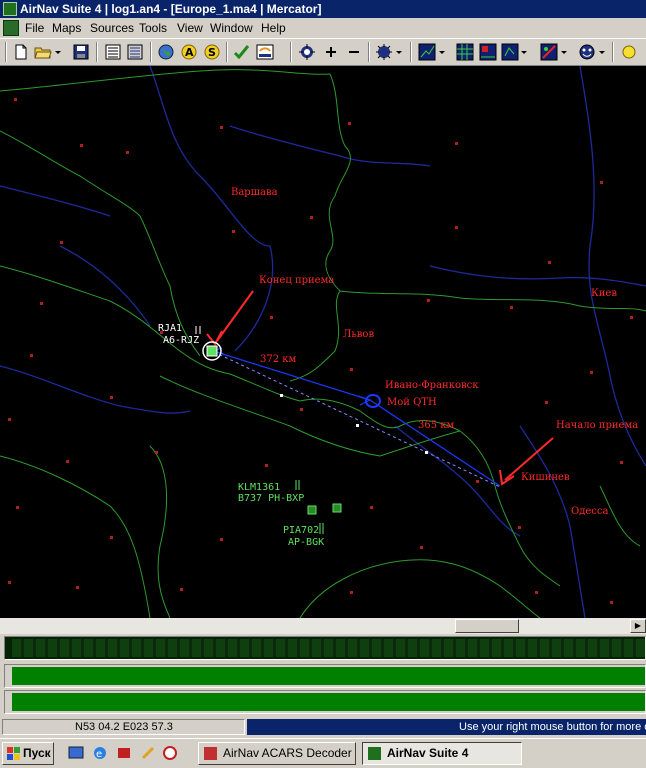 The height and width of the screenshot is (768, 646). What do you see at coordinates (211, 209) in the screenshot?
I see `river-vistula` at bounding box center [211, 209].